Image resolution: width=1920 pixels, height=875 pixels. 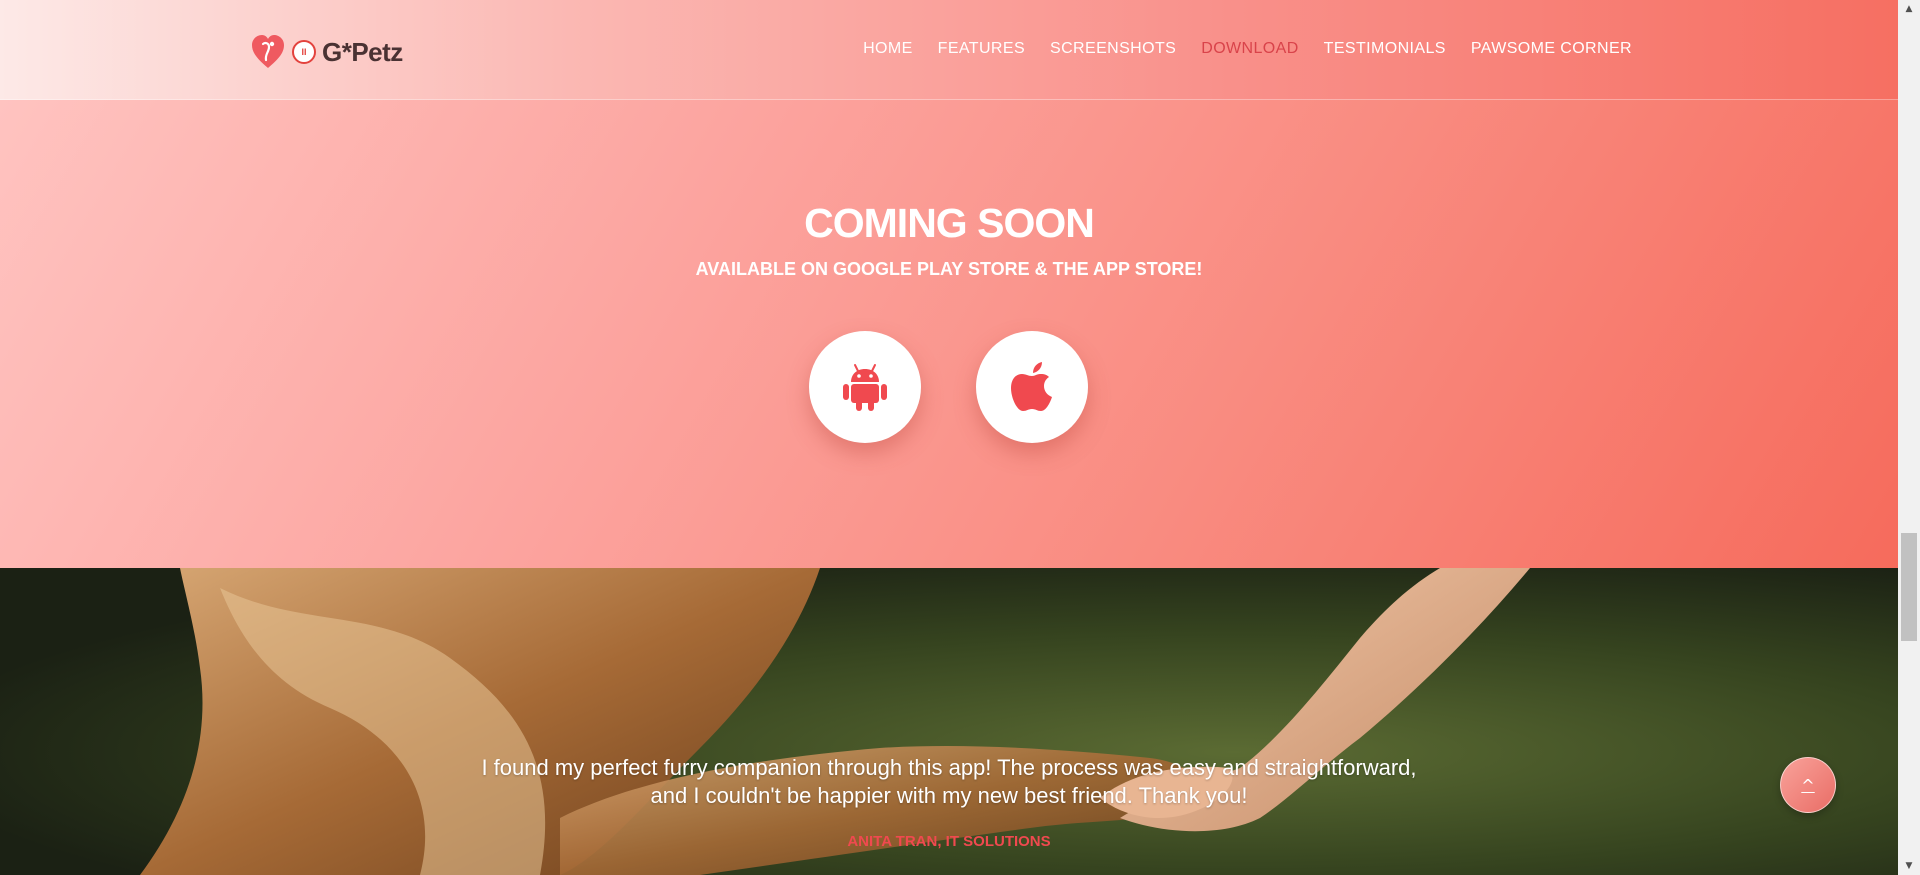 I want to click on brand-name: G*Petz, so click(x=362, y=51).